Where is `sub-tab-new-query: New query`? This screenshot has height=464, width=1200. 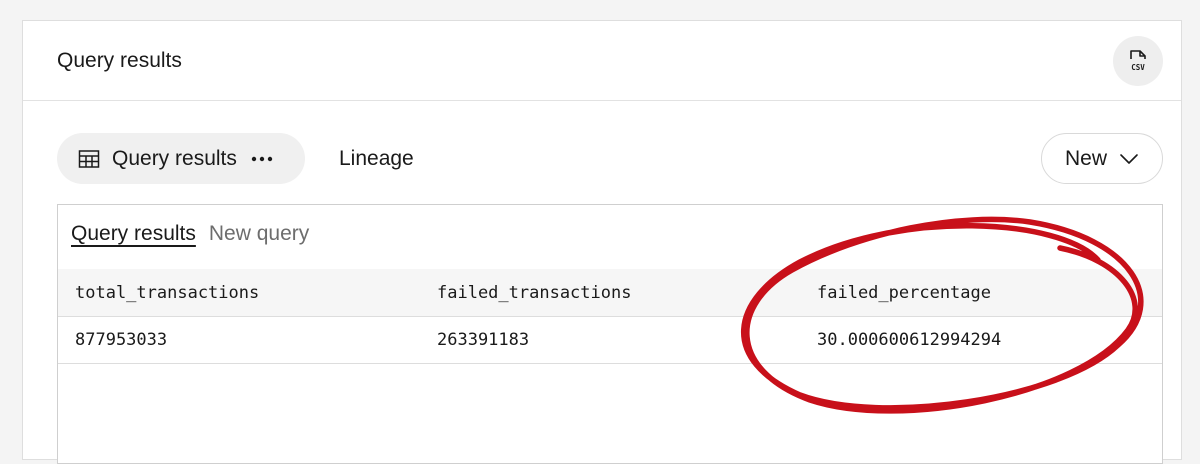
sub-tab-new-query: New query is located at coordinates (259, 234).